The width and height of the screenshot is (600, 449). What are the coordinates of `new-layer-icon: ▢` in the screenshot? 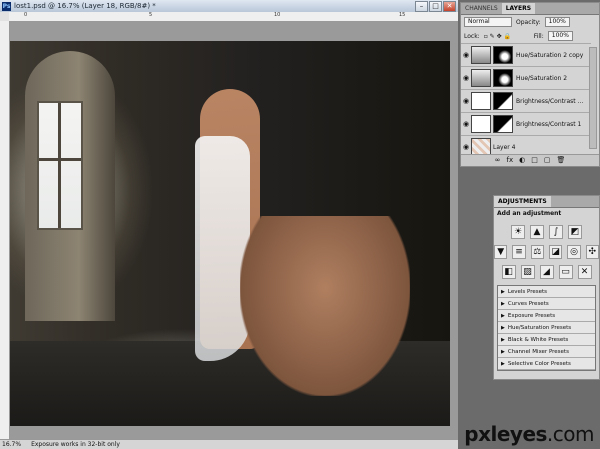 It's located at (547, 160).